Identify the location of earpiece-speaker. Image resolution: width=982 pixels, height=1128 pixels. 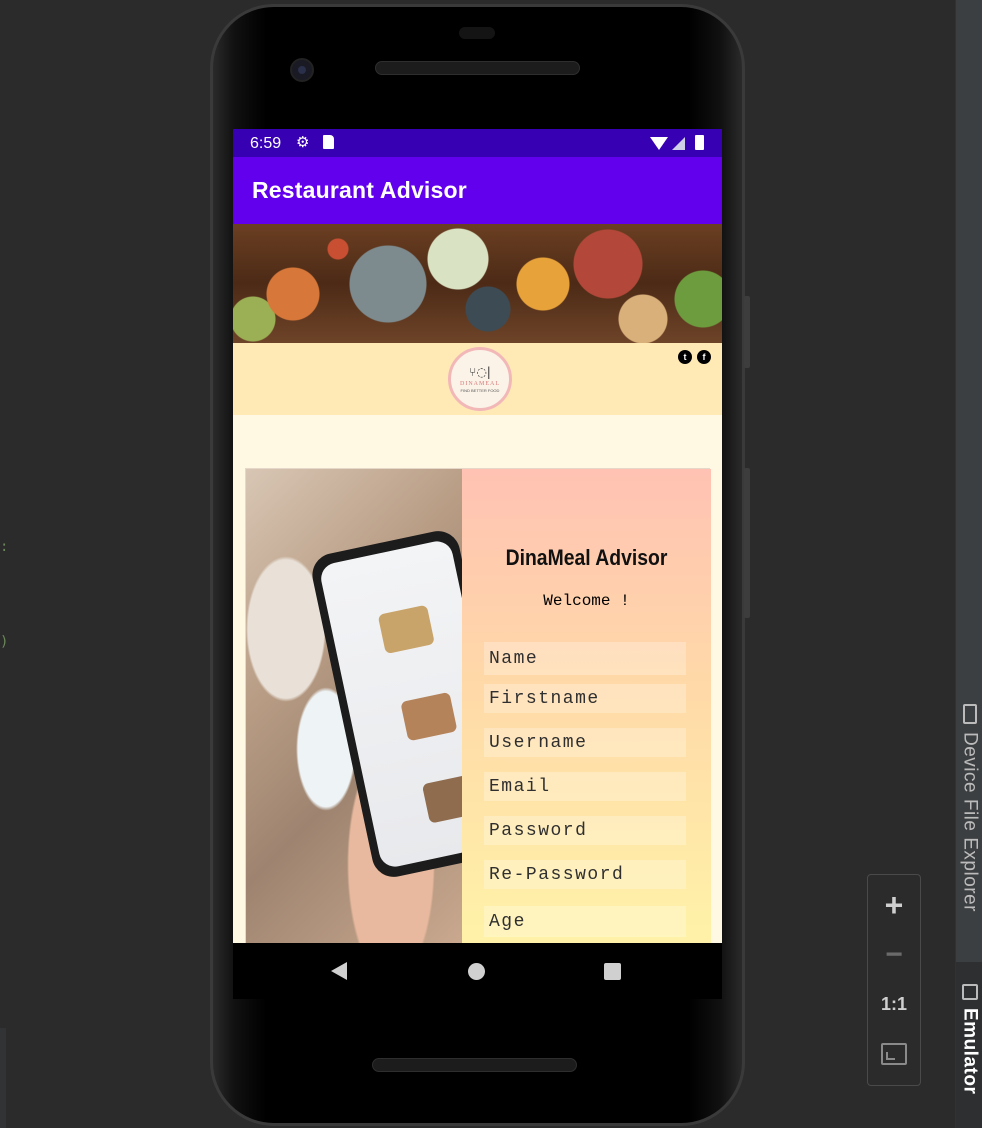
(477, 68).